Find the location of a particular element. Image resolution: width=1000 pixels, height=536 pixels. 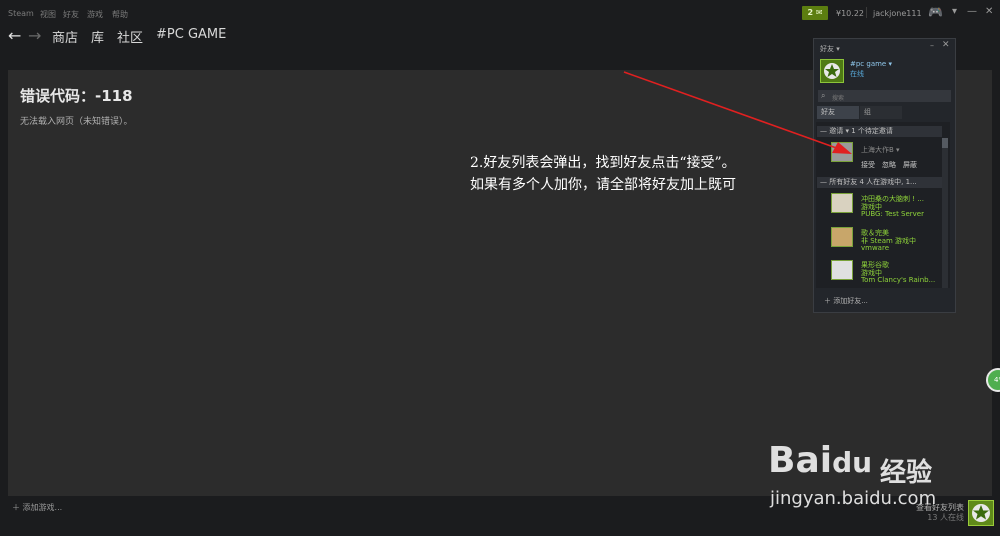

watermark-jingyan: 经验 is located at coordinates (906, 473).